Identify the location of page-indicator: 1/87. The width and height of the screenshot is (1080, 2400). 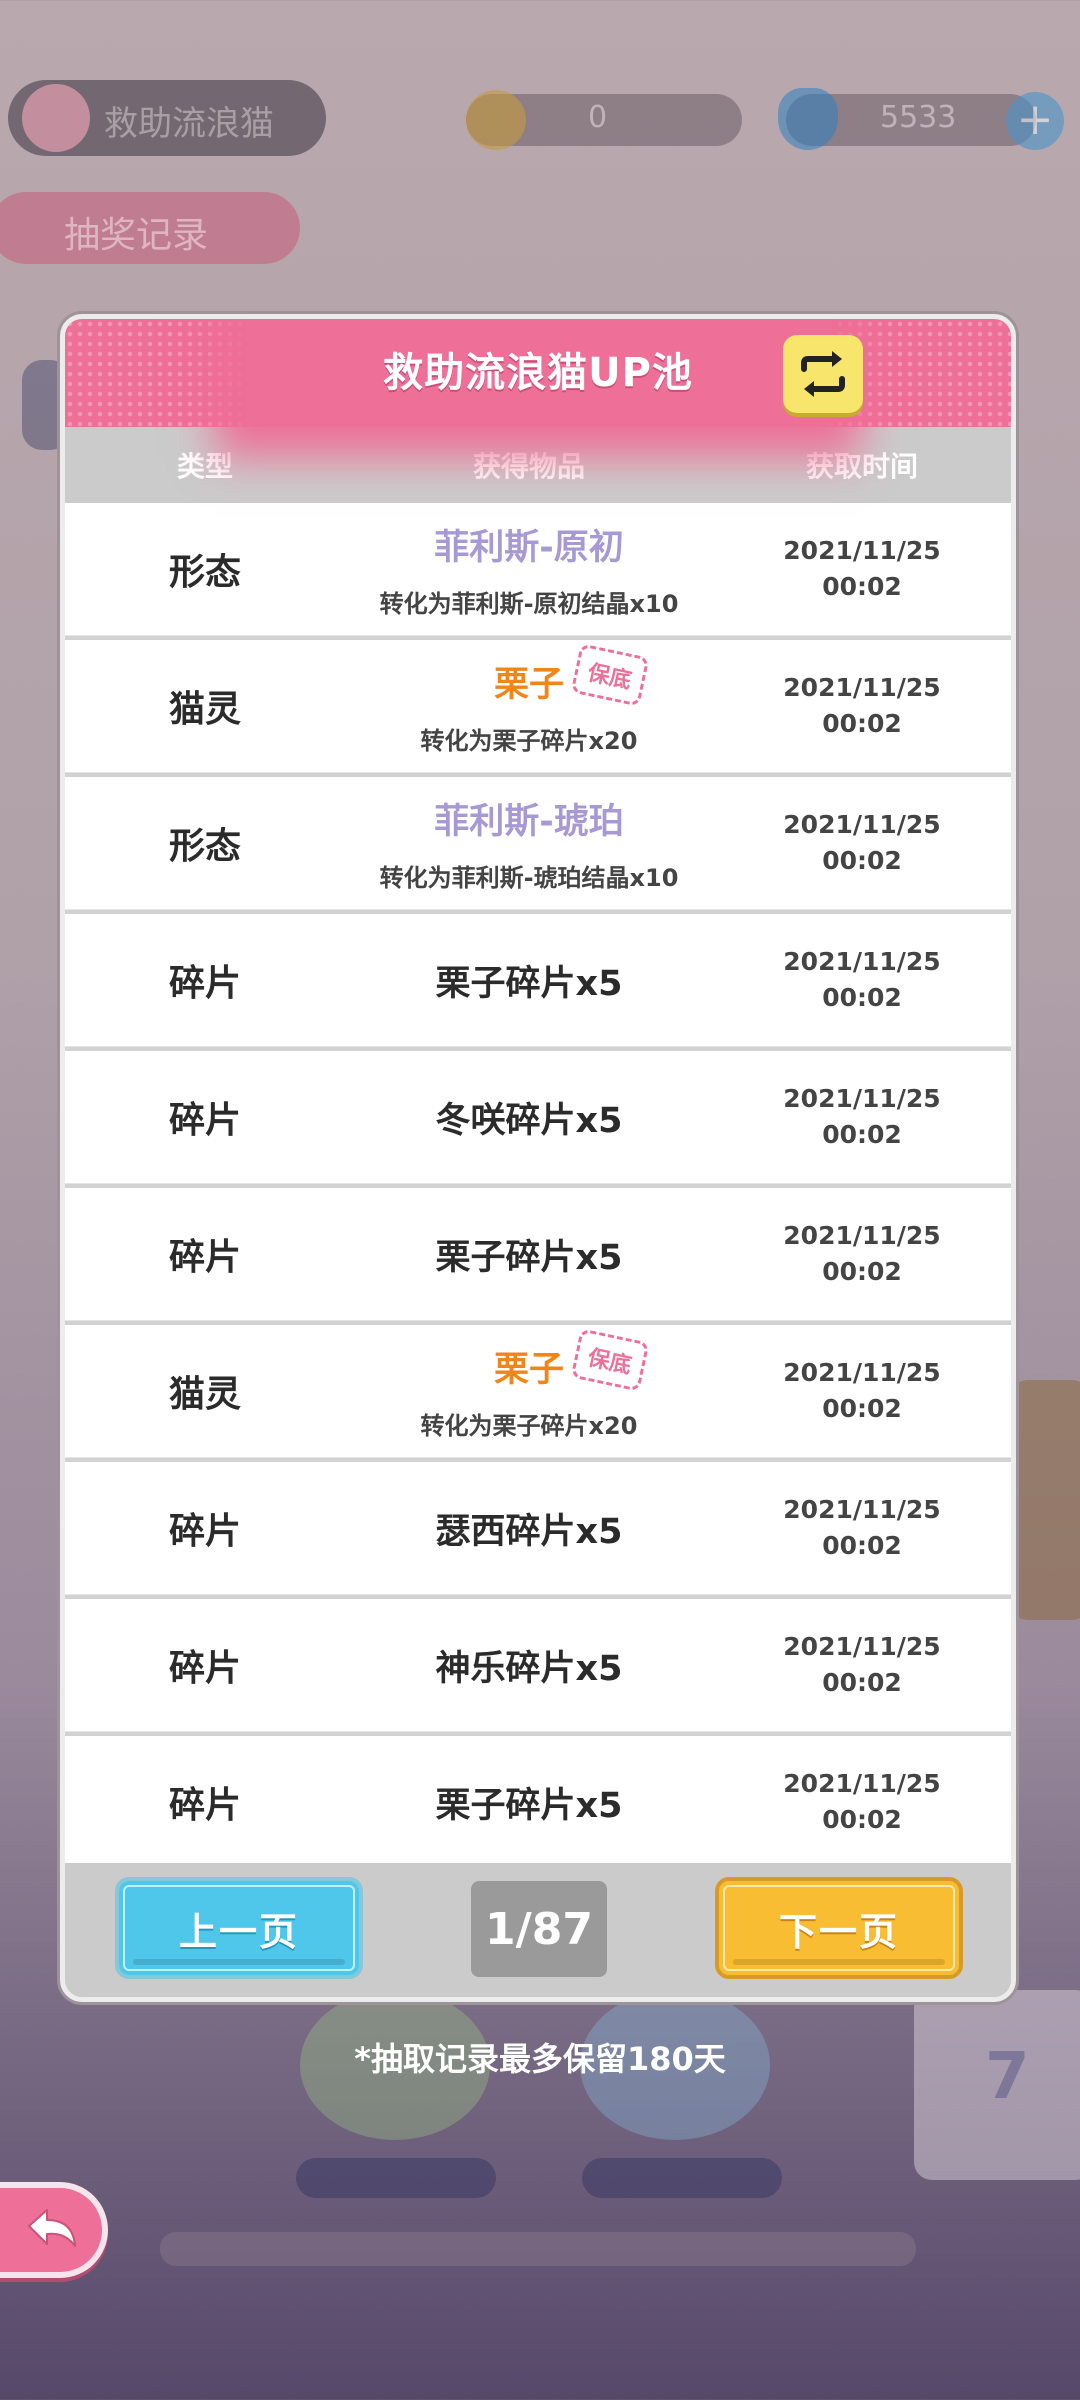
(539, 1929).